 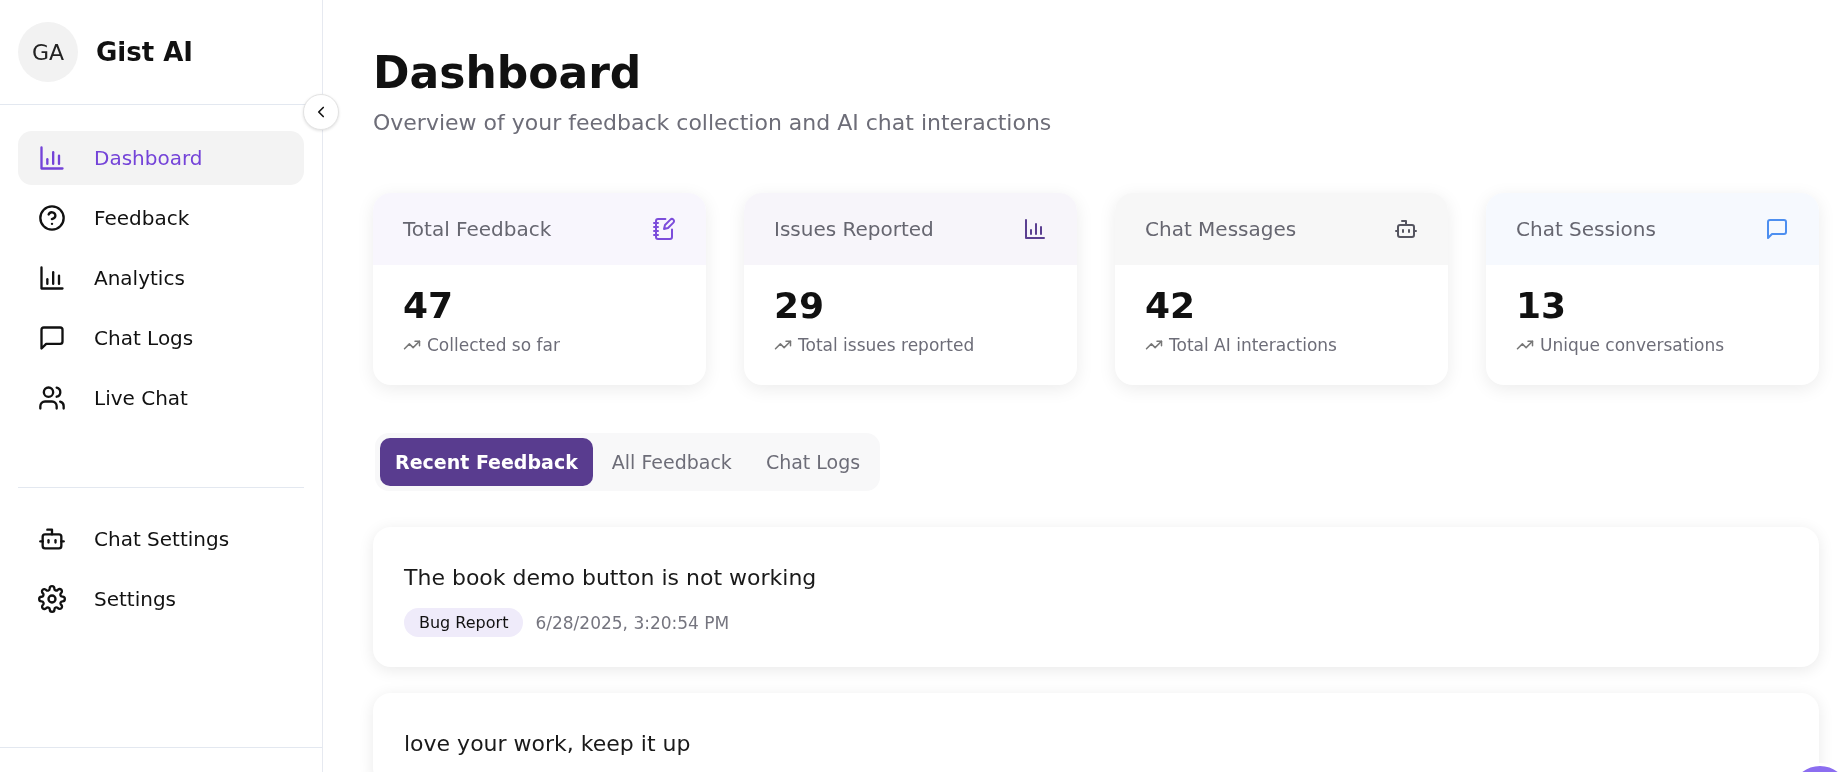 What do you see at coordinates (464, 622) in the screenshot?
I see `category-tag: Bug Report` at bounding box center [464, 622].